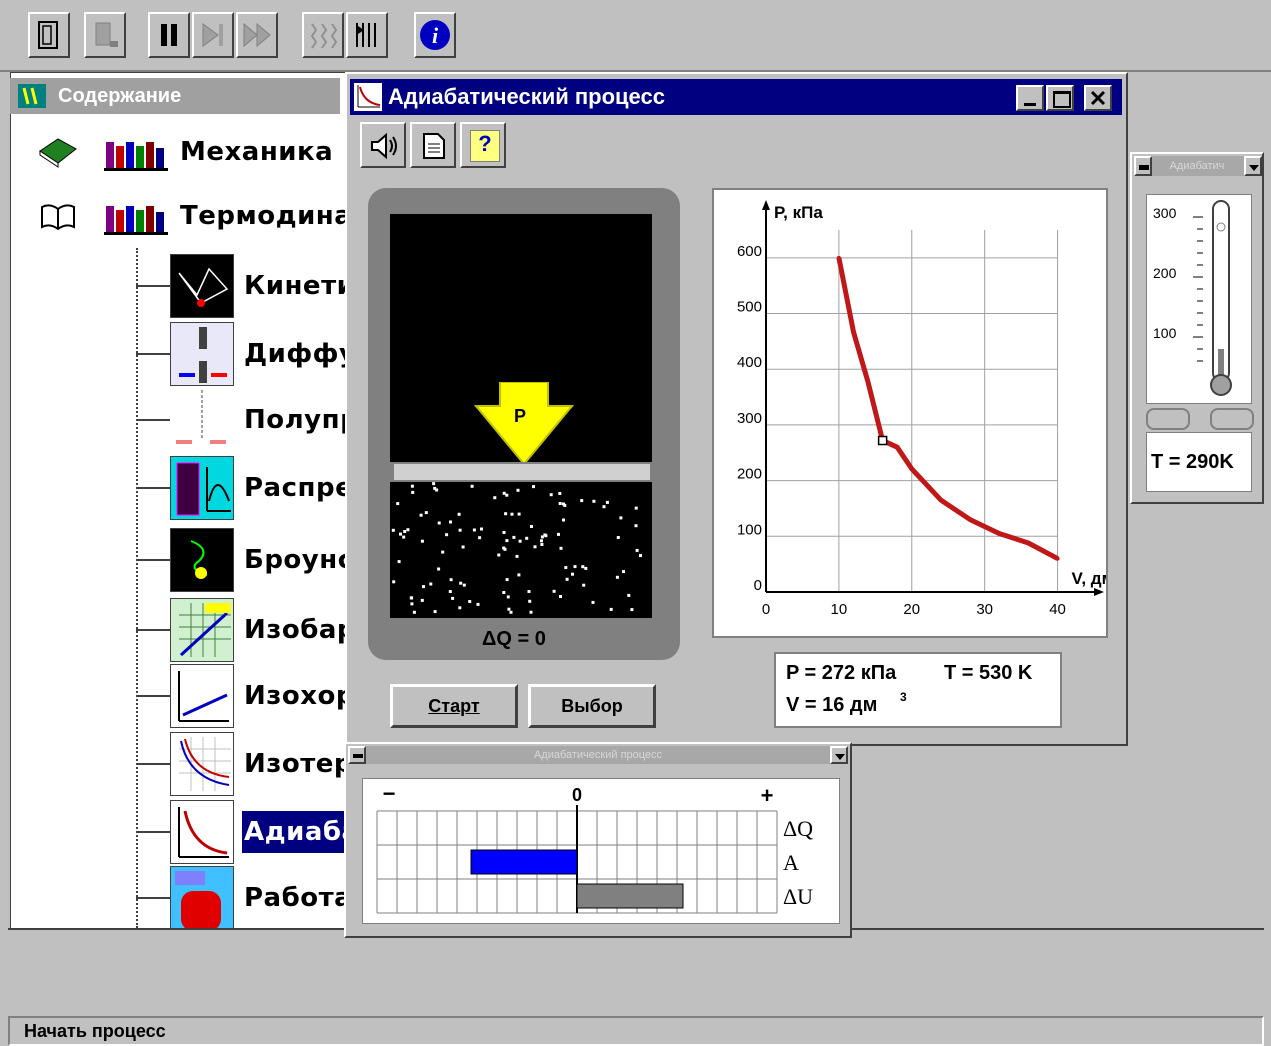 Image resolution: width=1271 pixels, height=1046 pixels. Describe the element at coordinates (1098, 98) in the screenshot. I see `close-button` at that location.